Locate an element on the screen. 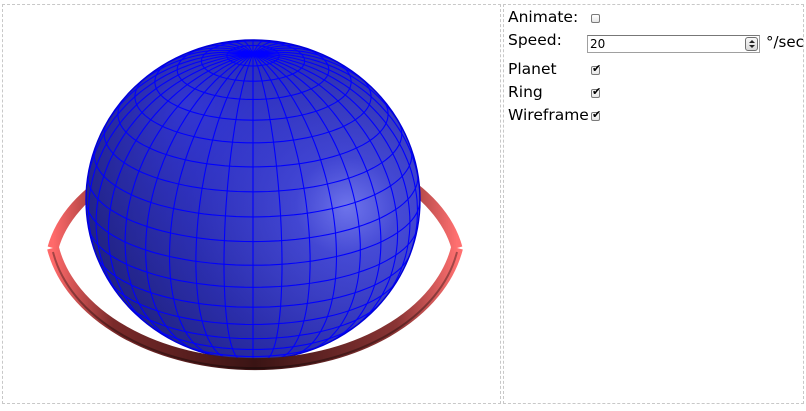 Image resolution: width=806 pixels, height=411 pixels. planet-row: Planet is located at coordinates (532, 69).